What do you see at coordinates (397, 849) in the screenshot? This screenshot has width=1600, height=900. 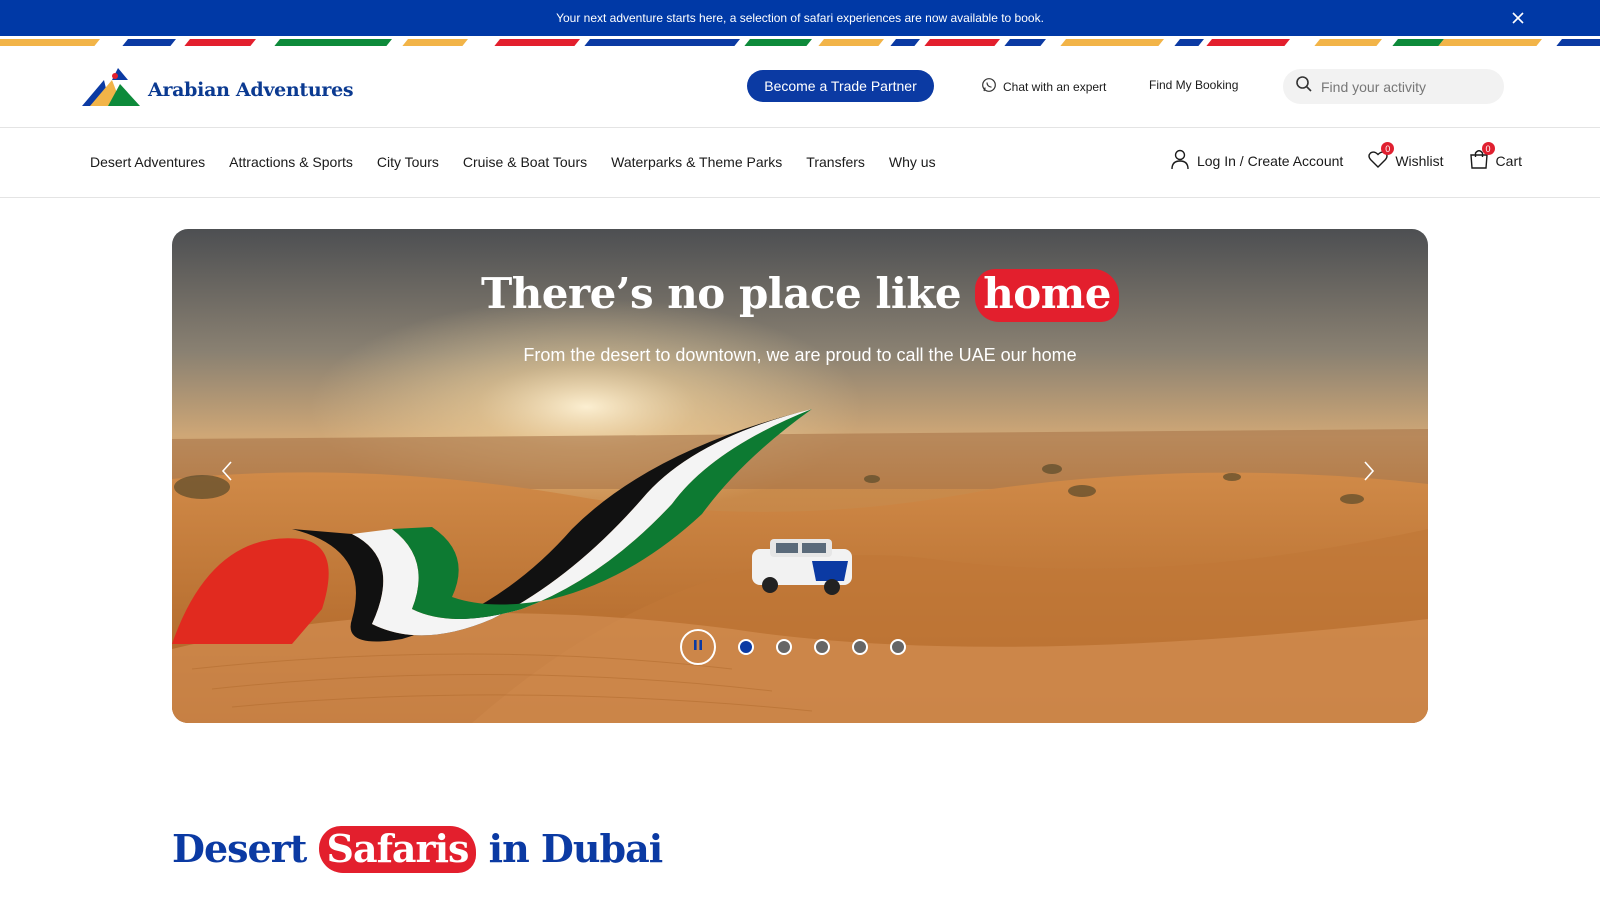 I see `section-title-highlight: Safaris` at bounding box center [397, 849].